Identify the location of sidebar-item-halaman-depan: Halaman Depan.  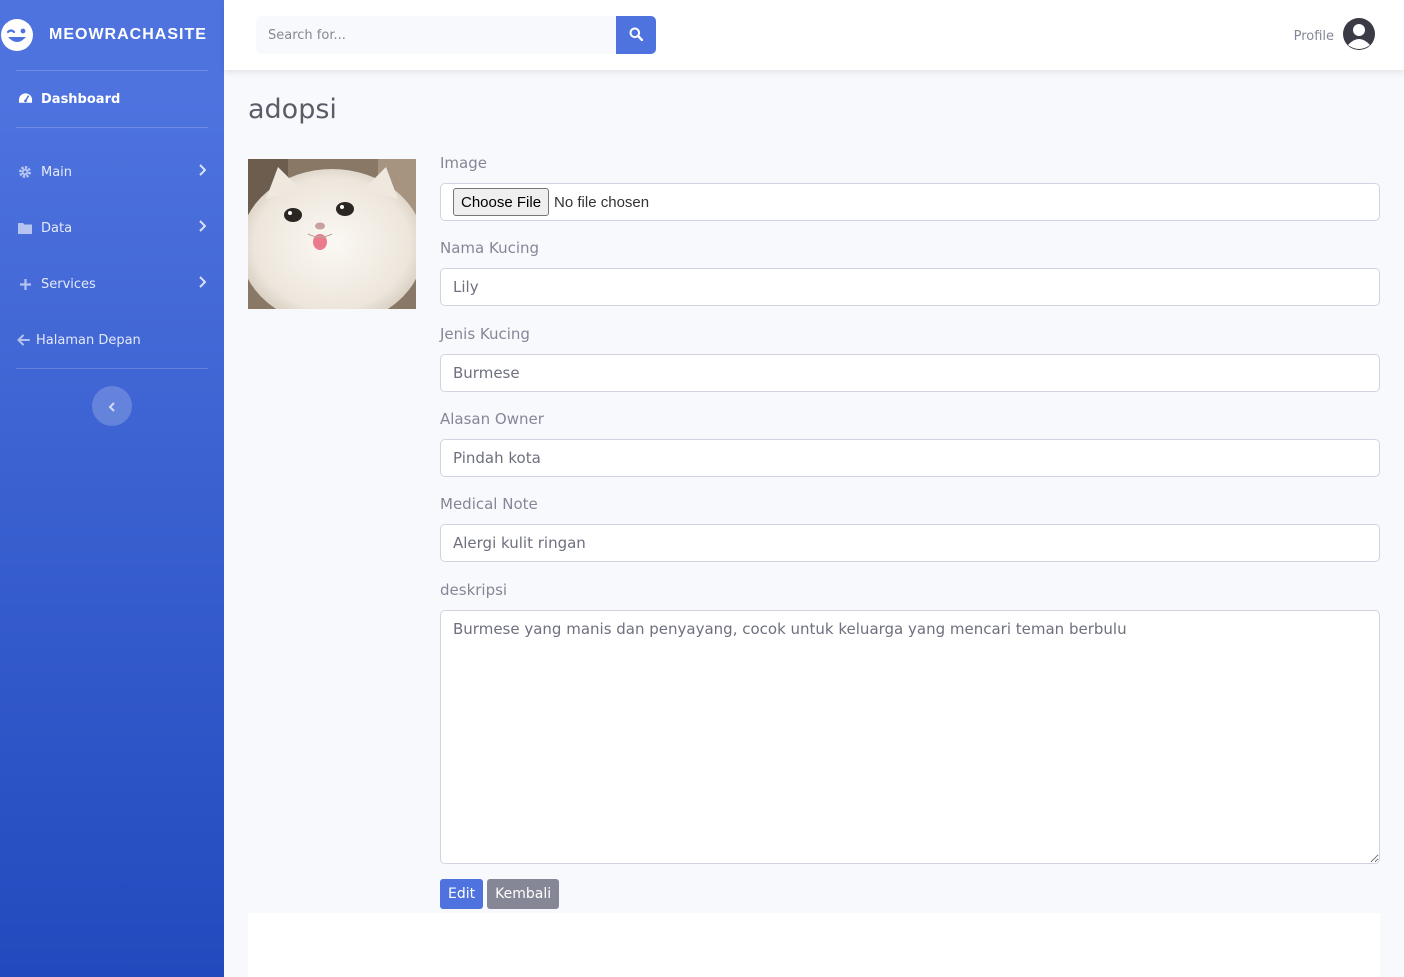
(112, 340).